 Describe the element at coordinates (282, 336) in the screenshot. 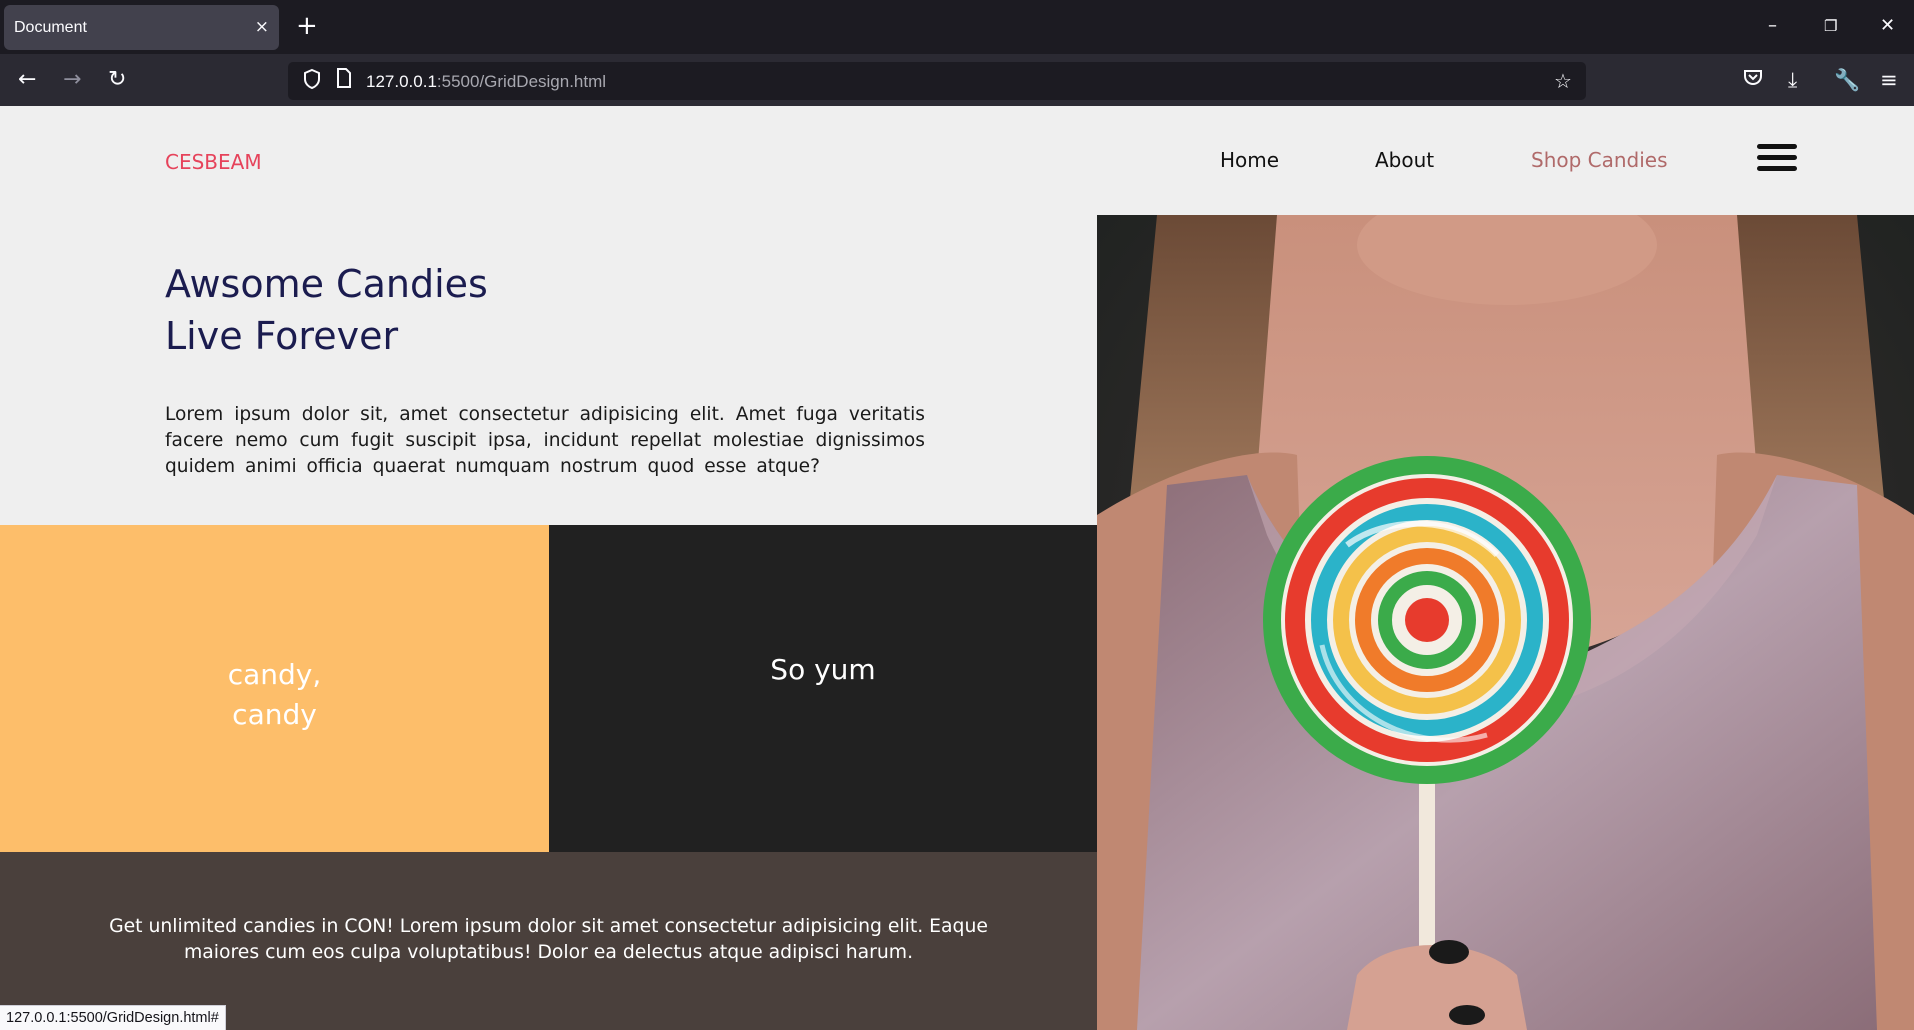

I see `hero-title-line-2: Live Forever` at that location.